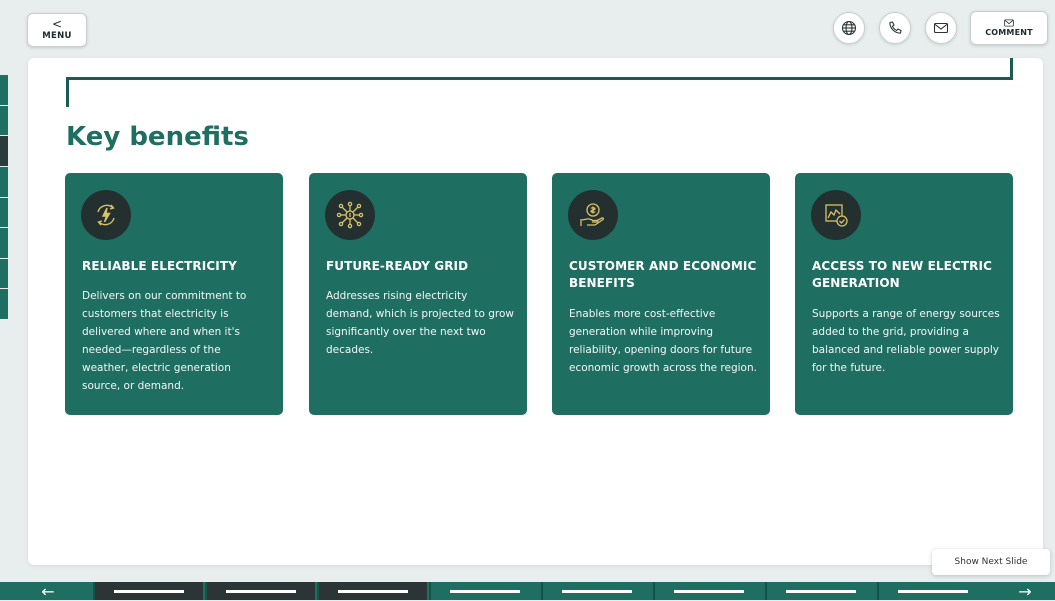 Image resolution: width=1055 pixels, height=601 pixels. What do you see at coordinates (991, 562) in the screenshot?
I see `next-slide-tooltip: Show Next Slide` at bounding box center [991, 562].